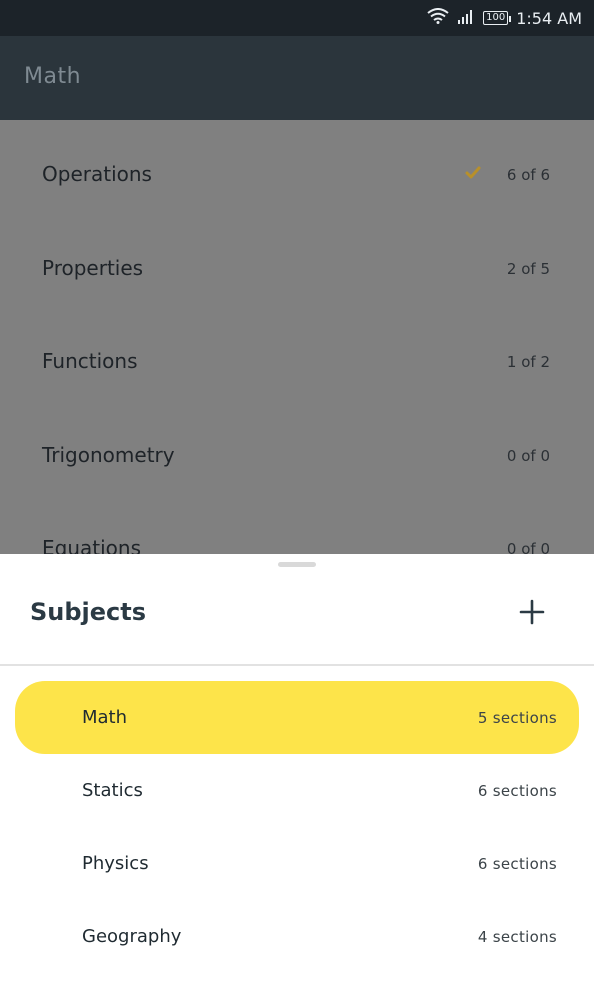 The image size is (594, 1000). What do you see at coordinates (549, 18) in the screenshot?
I see `clock: 1:54 AM` at bounding box center [549, 18].